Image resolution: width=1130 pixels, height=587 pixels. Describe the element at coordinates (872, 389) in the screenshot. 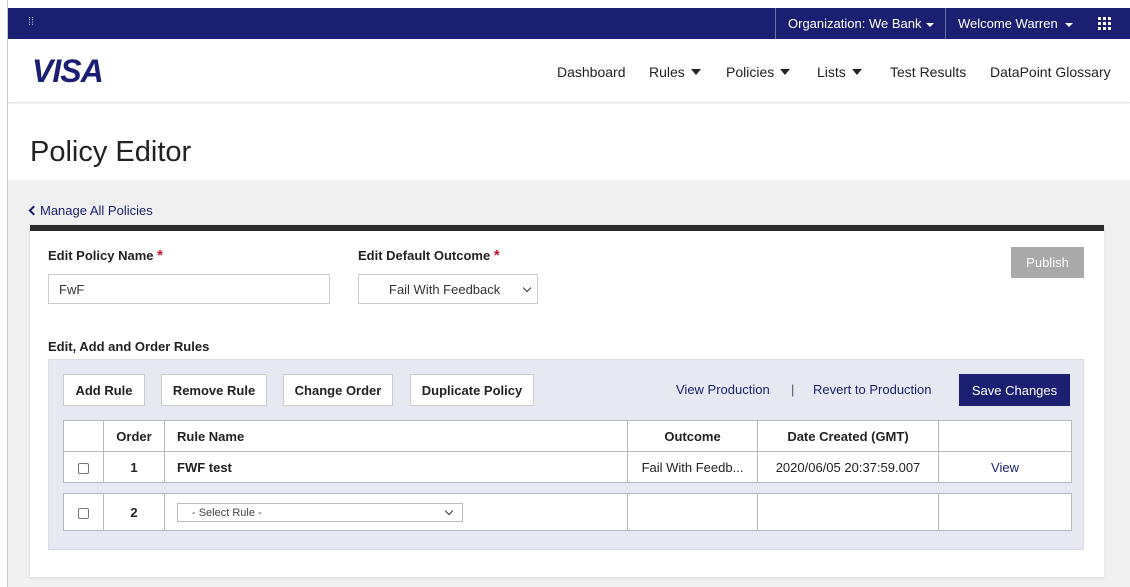

I see `revert-to-production-link: Revert to Production` at that location.